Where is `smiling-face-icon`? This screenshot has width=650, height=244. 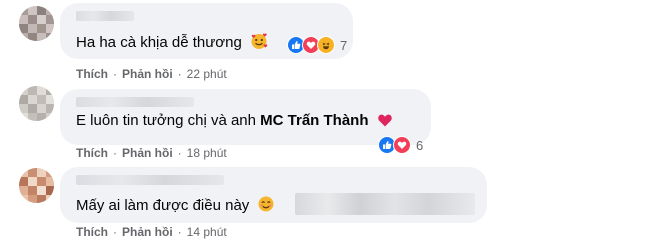
smiling-face-icon is located at coordinates (266, 206).